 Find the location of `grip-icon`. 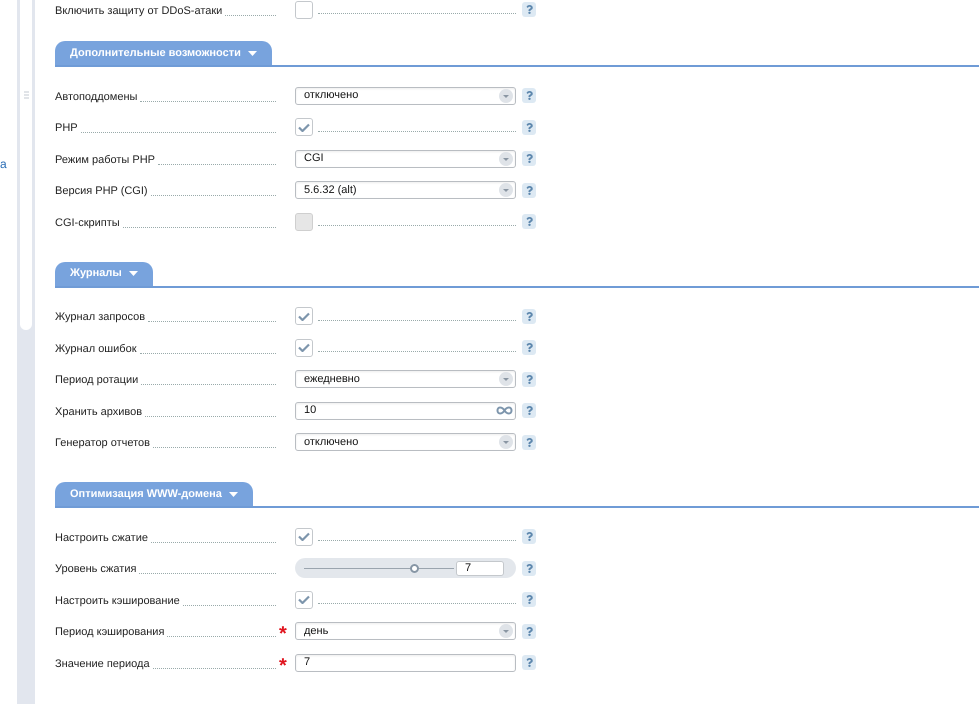

grip-icon is located at coordinates (26, 95).